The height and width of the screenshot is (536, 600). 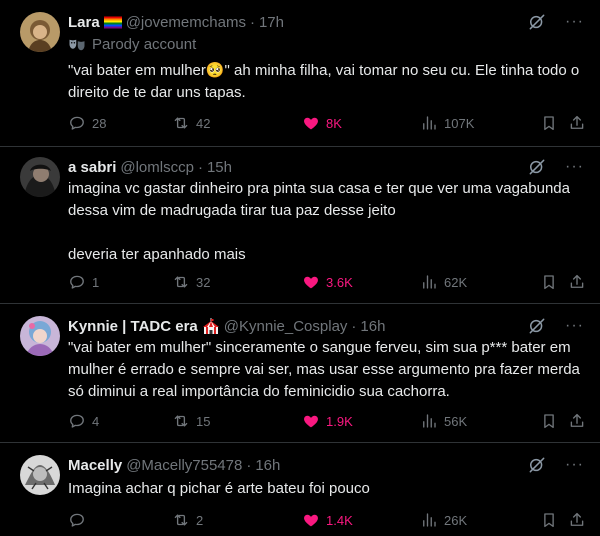 I want to click on like-count: 1.4K, so click(x=339, y=520).